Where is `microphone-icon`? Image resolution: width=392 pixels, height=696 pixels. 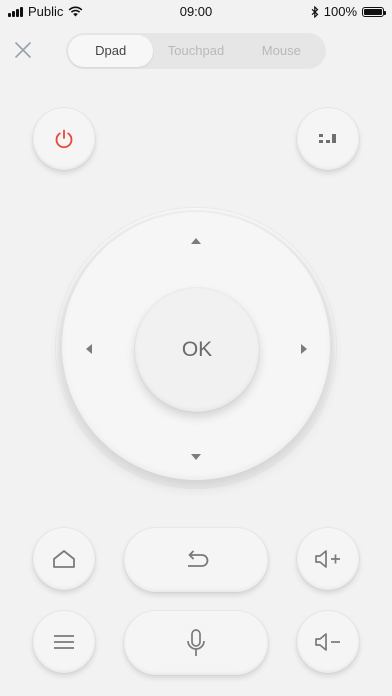 microphone-icon is located at coordinates (196, 642).